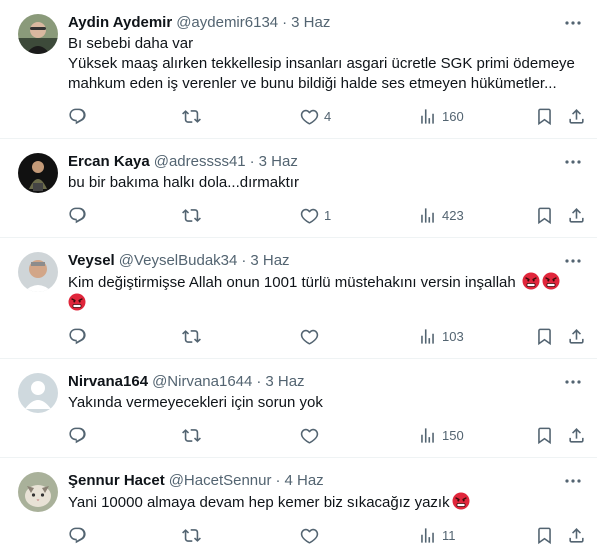  Describe the element at coordinates (441, 215) in the screenshot. I see `views-button: 423` at that location.